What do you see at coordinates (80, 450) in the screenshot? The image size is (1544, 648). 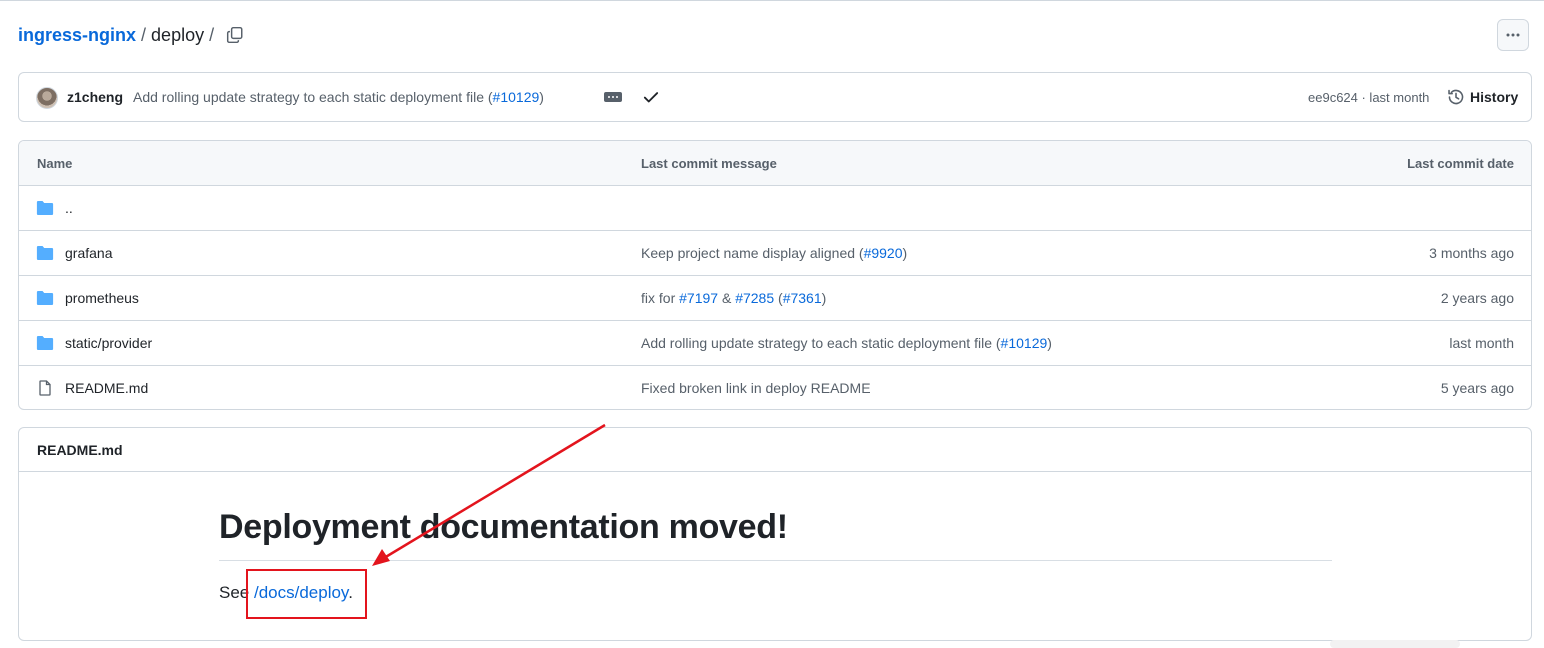 I see `readme-title: README.md` at bounding box center [80, 450].